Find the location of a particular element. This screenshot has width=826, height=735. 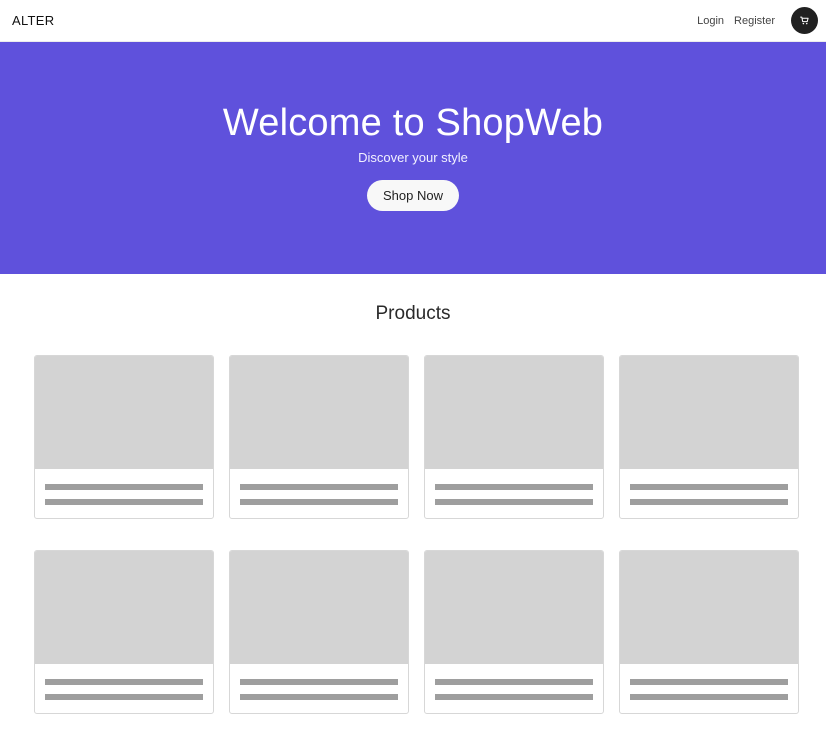

cart-button is located at coordinates (804, 20).